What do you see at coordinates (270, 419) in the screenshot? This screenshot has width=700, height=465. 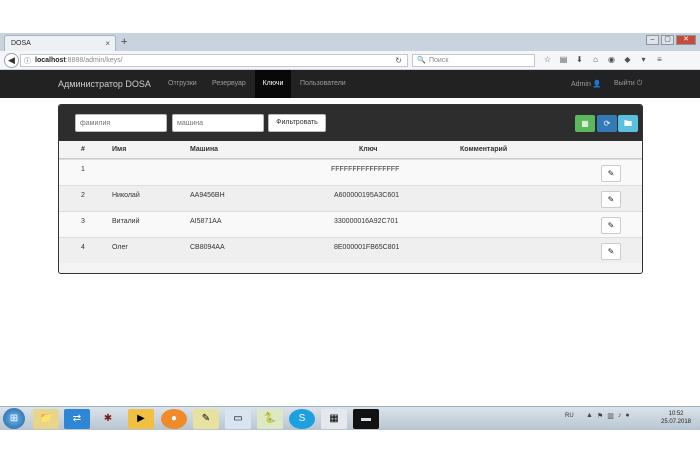 I see `python-icon: 🐍` at bounding box center [270, 419].